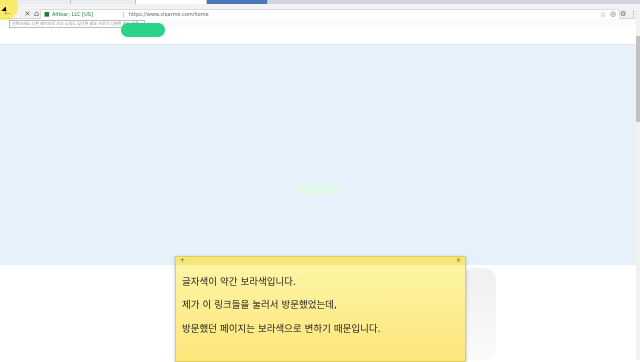 The width and height of the screenshot is (640, 362). Describe the element at coordinates (281, 329) in the screenshot. I see `note-text-line: 방문했던 페이지는 보라색으로 변하기 때문입니다.` at that location.